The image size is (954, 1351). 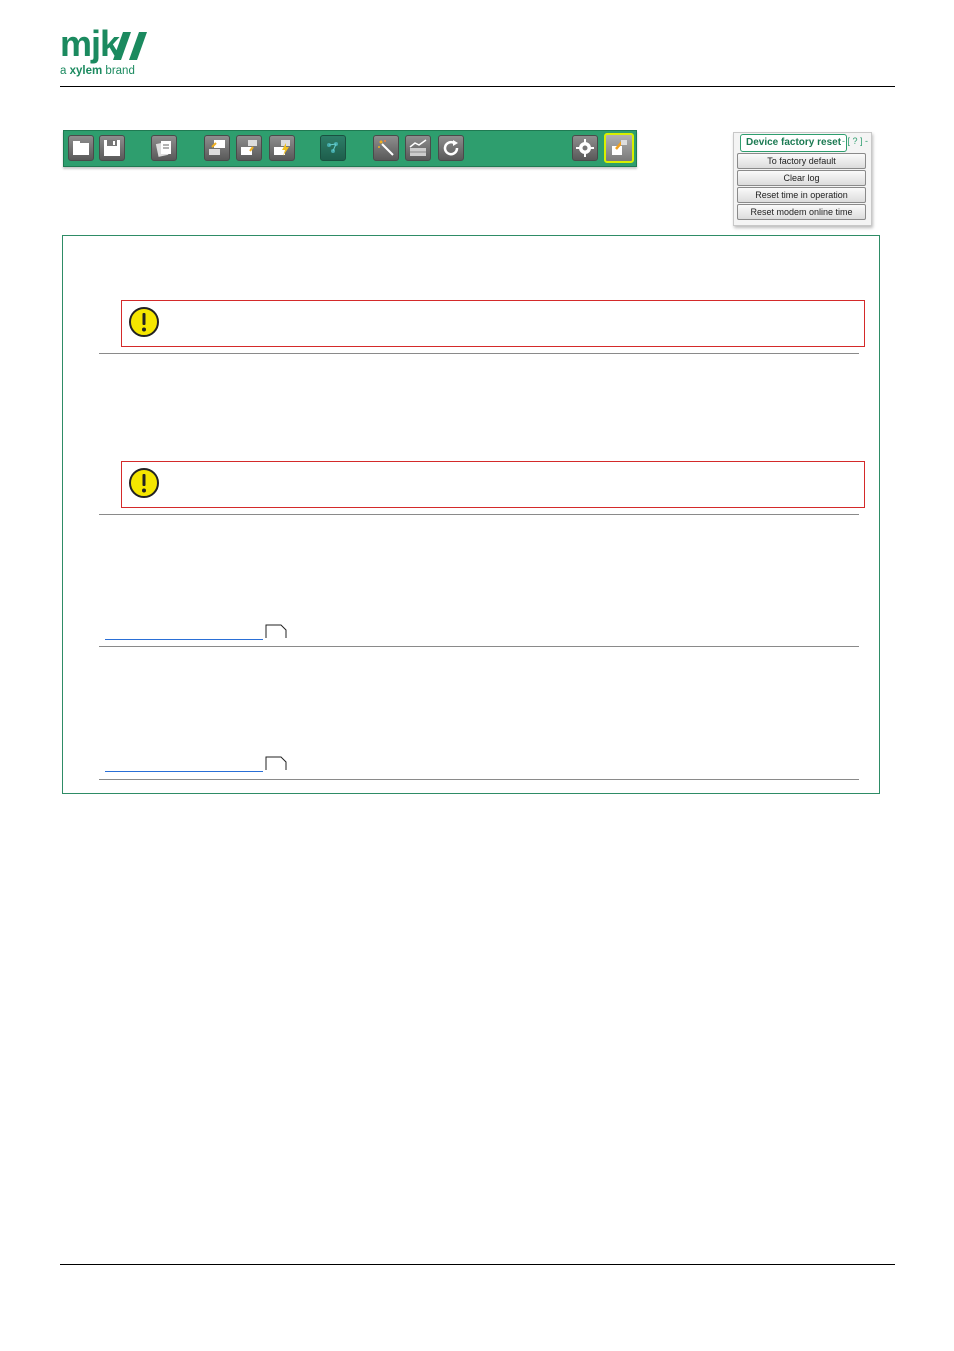 I want to click on read-device-icon, so click(x=217, y=147).